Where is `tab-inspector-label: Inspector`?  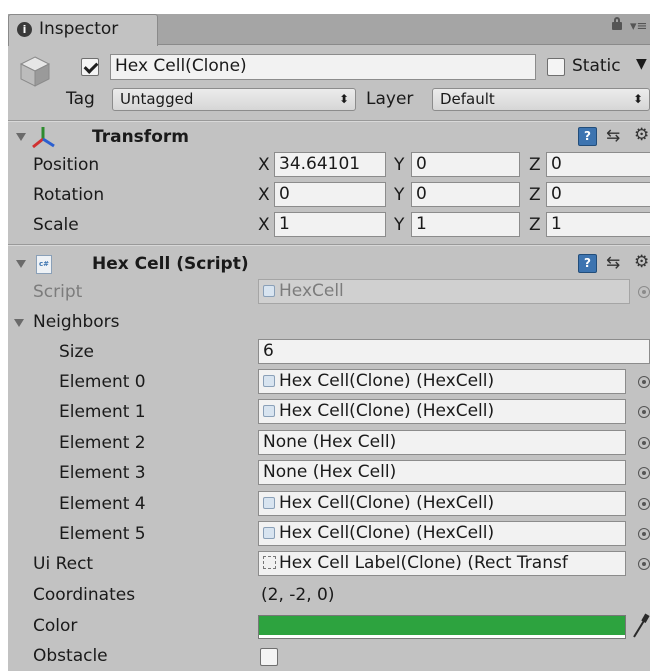
tab-inspector-label: Inspector is located at coordinates (79, 29).